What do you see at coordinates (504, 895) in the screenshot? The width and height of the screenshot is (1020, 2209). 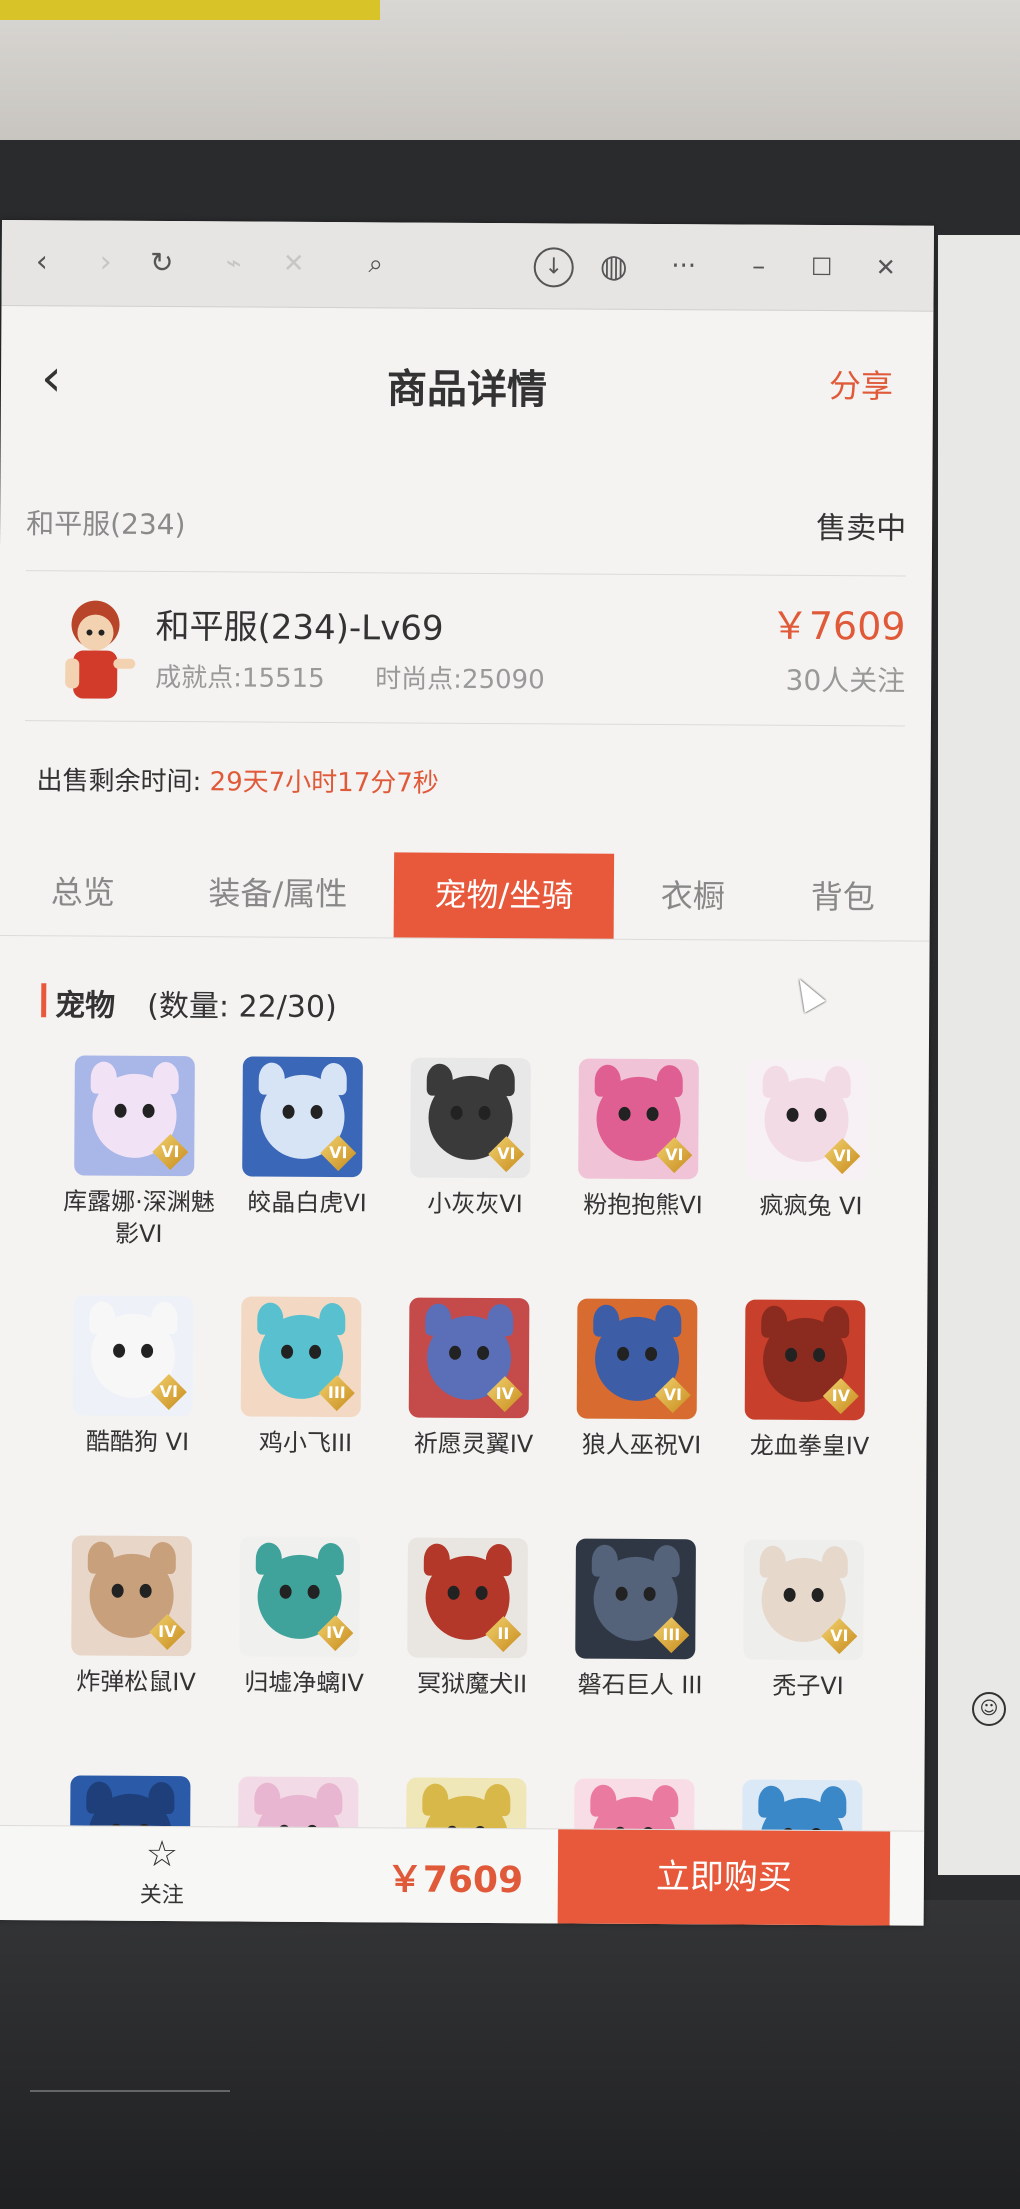 I see `tab-pets-mounts: 宠物/坐骑` at bounding box center [504, 895].